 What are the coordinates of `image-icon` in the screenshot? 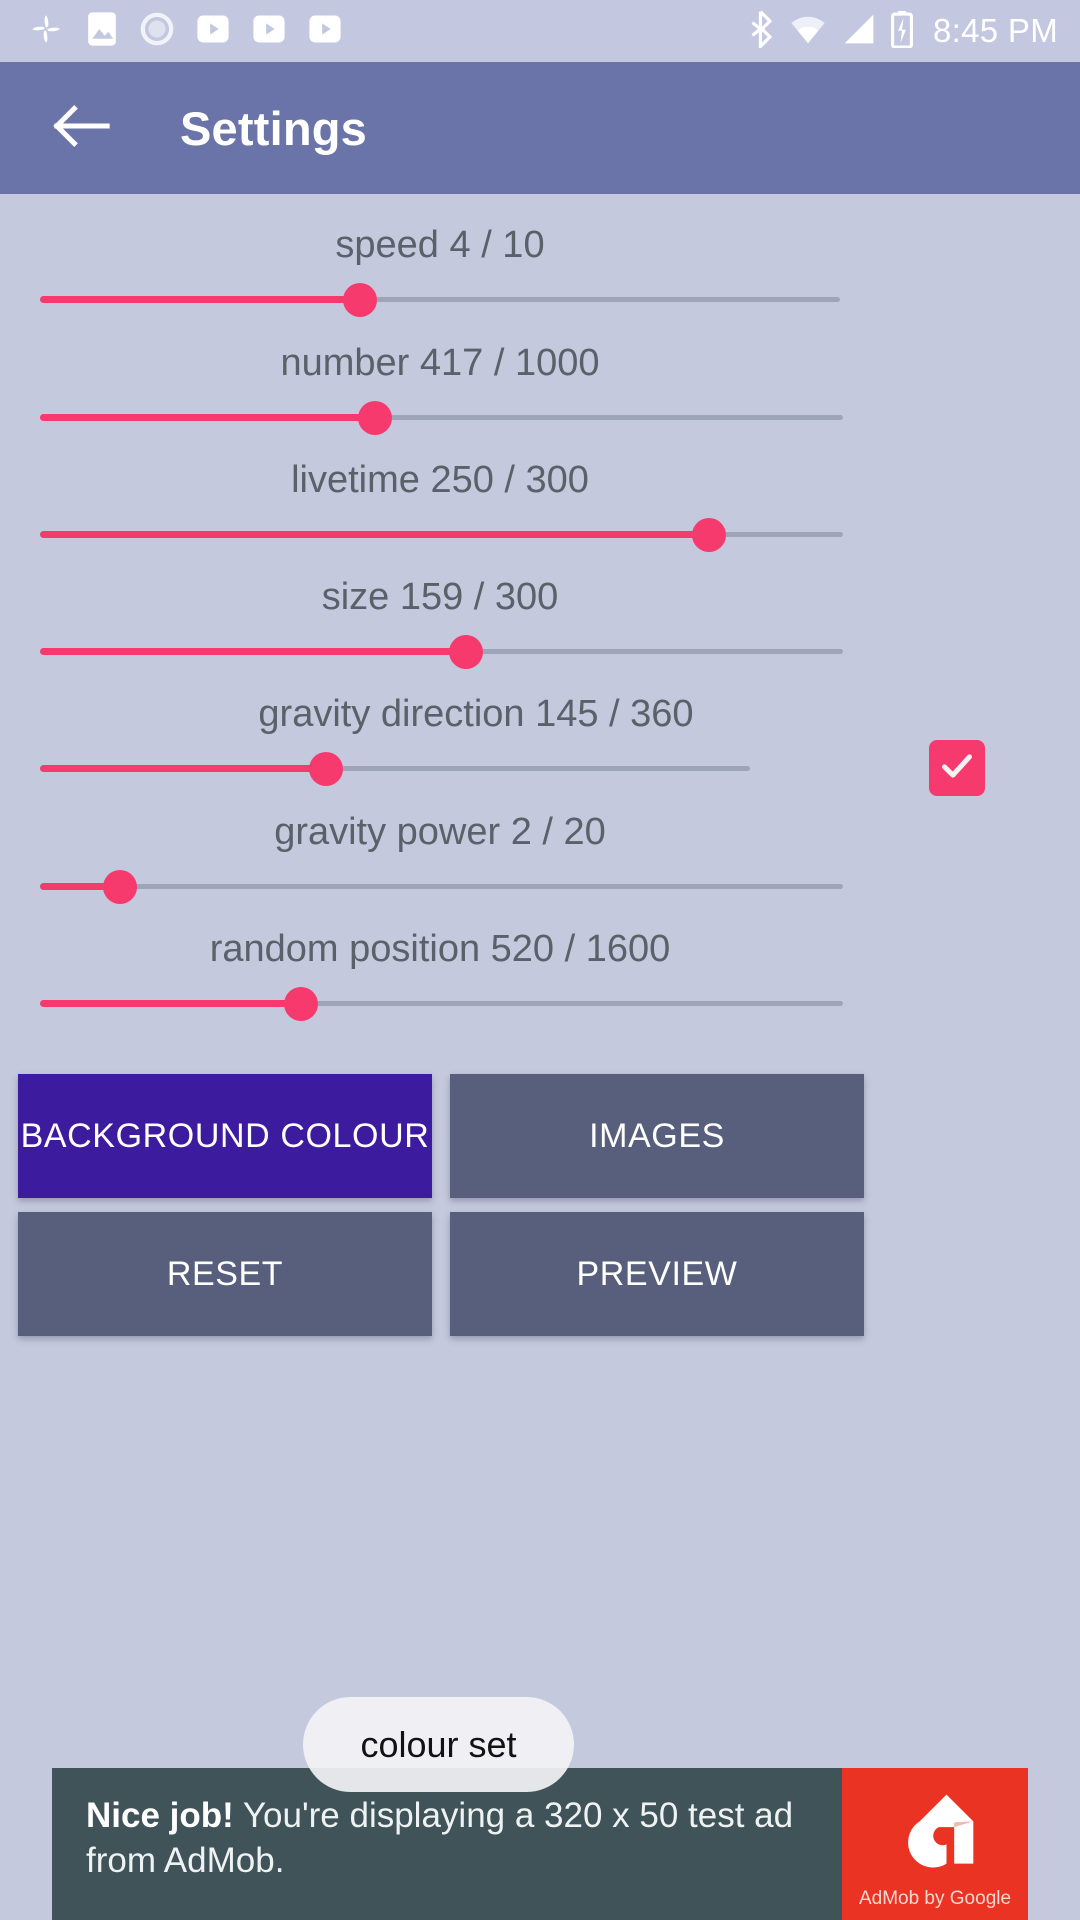 It's located at (102, 31).